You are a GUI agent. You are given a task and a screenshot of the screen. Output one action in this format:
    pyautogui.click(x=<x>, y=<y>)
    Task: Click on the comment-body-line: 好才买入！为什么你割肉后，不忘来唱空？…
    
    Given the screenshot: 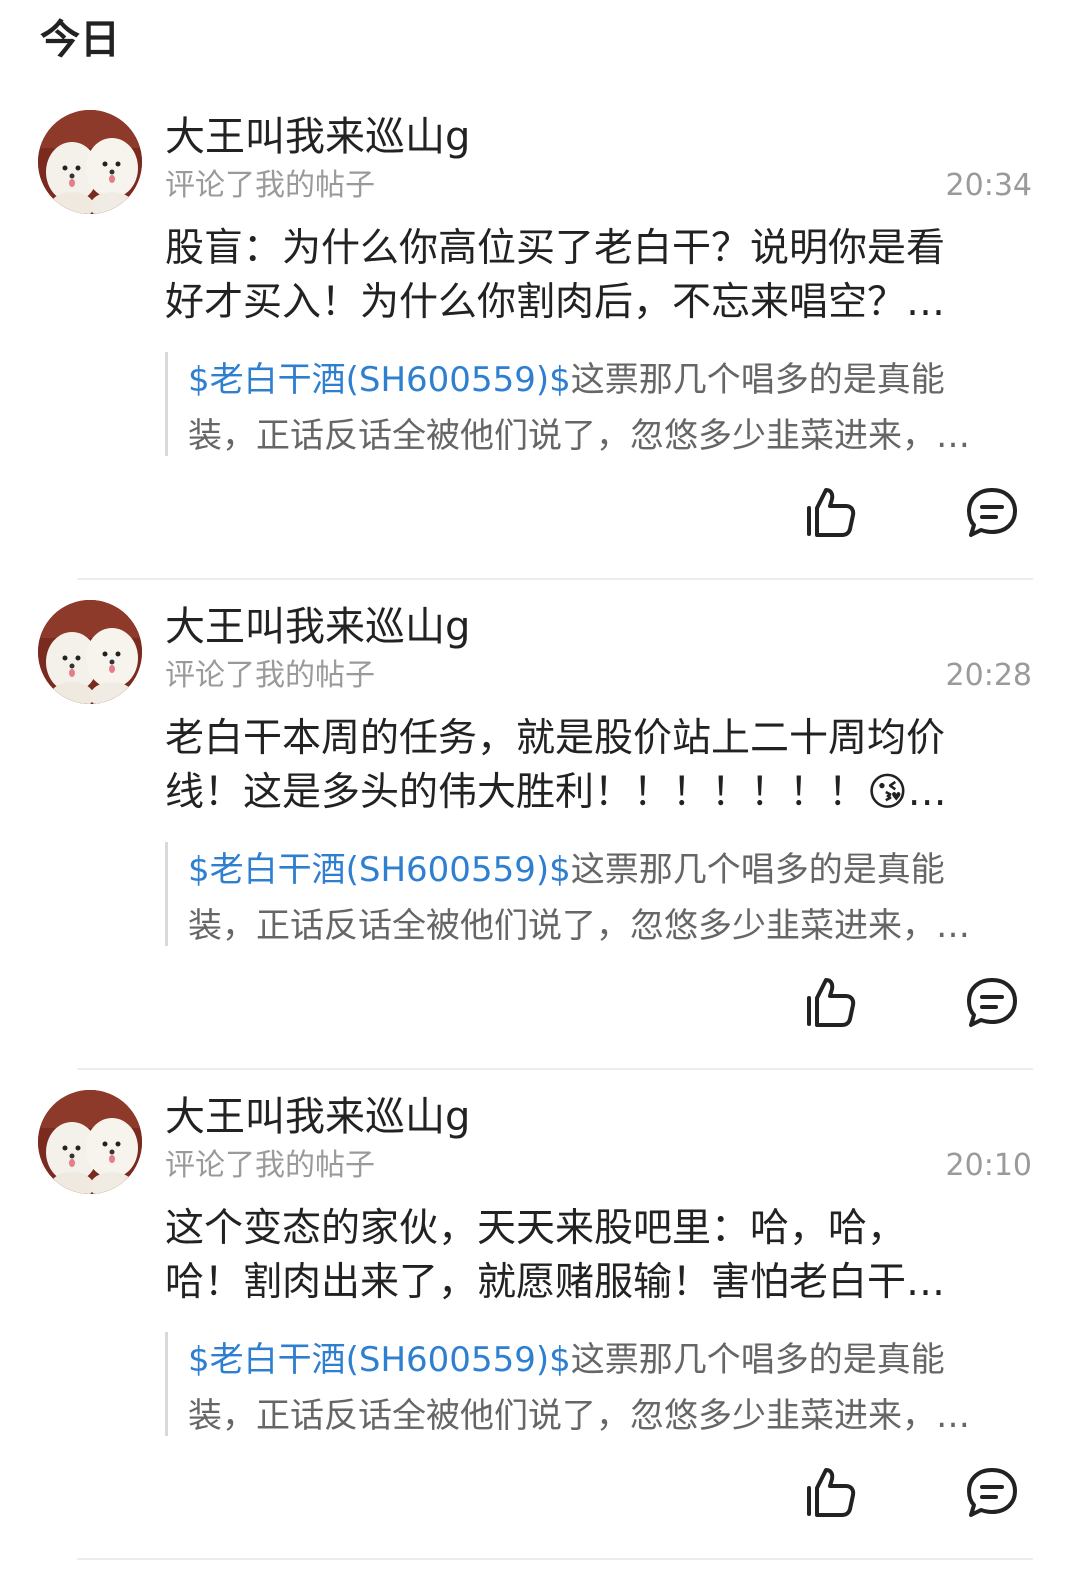 What is the action you would take?
    pyautogui.click(x=555, y=302)
    